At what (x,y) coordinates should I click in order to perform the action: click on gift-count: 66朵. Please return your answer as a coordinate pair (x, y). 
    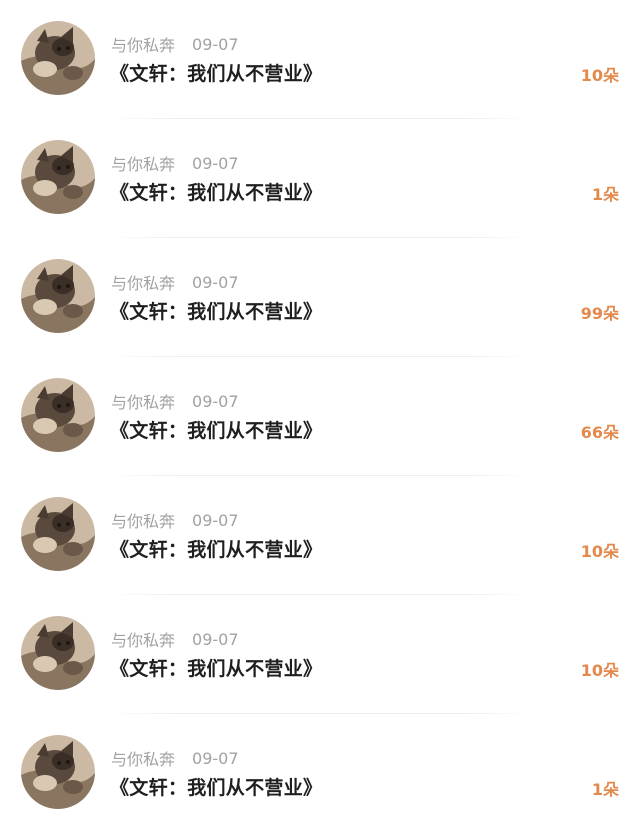
    Looking at the image, I should click on (599, 432).